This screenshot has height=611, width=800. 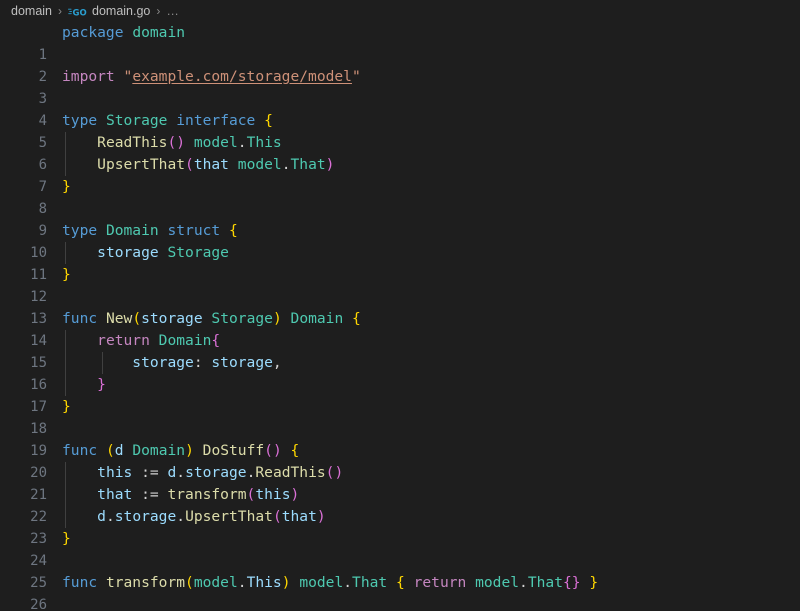 I want to click on line-content: func New(storage Storage) Domain {, so click(x=431, y=319).